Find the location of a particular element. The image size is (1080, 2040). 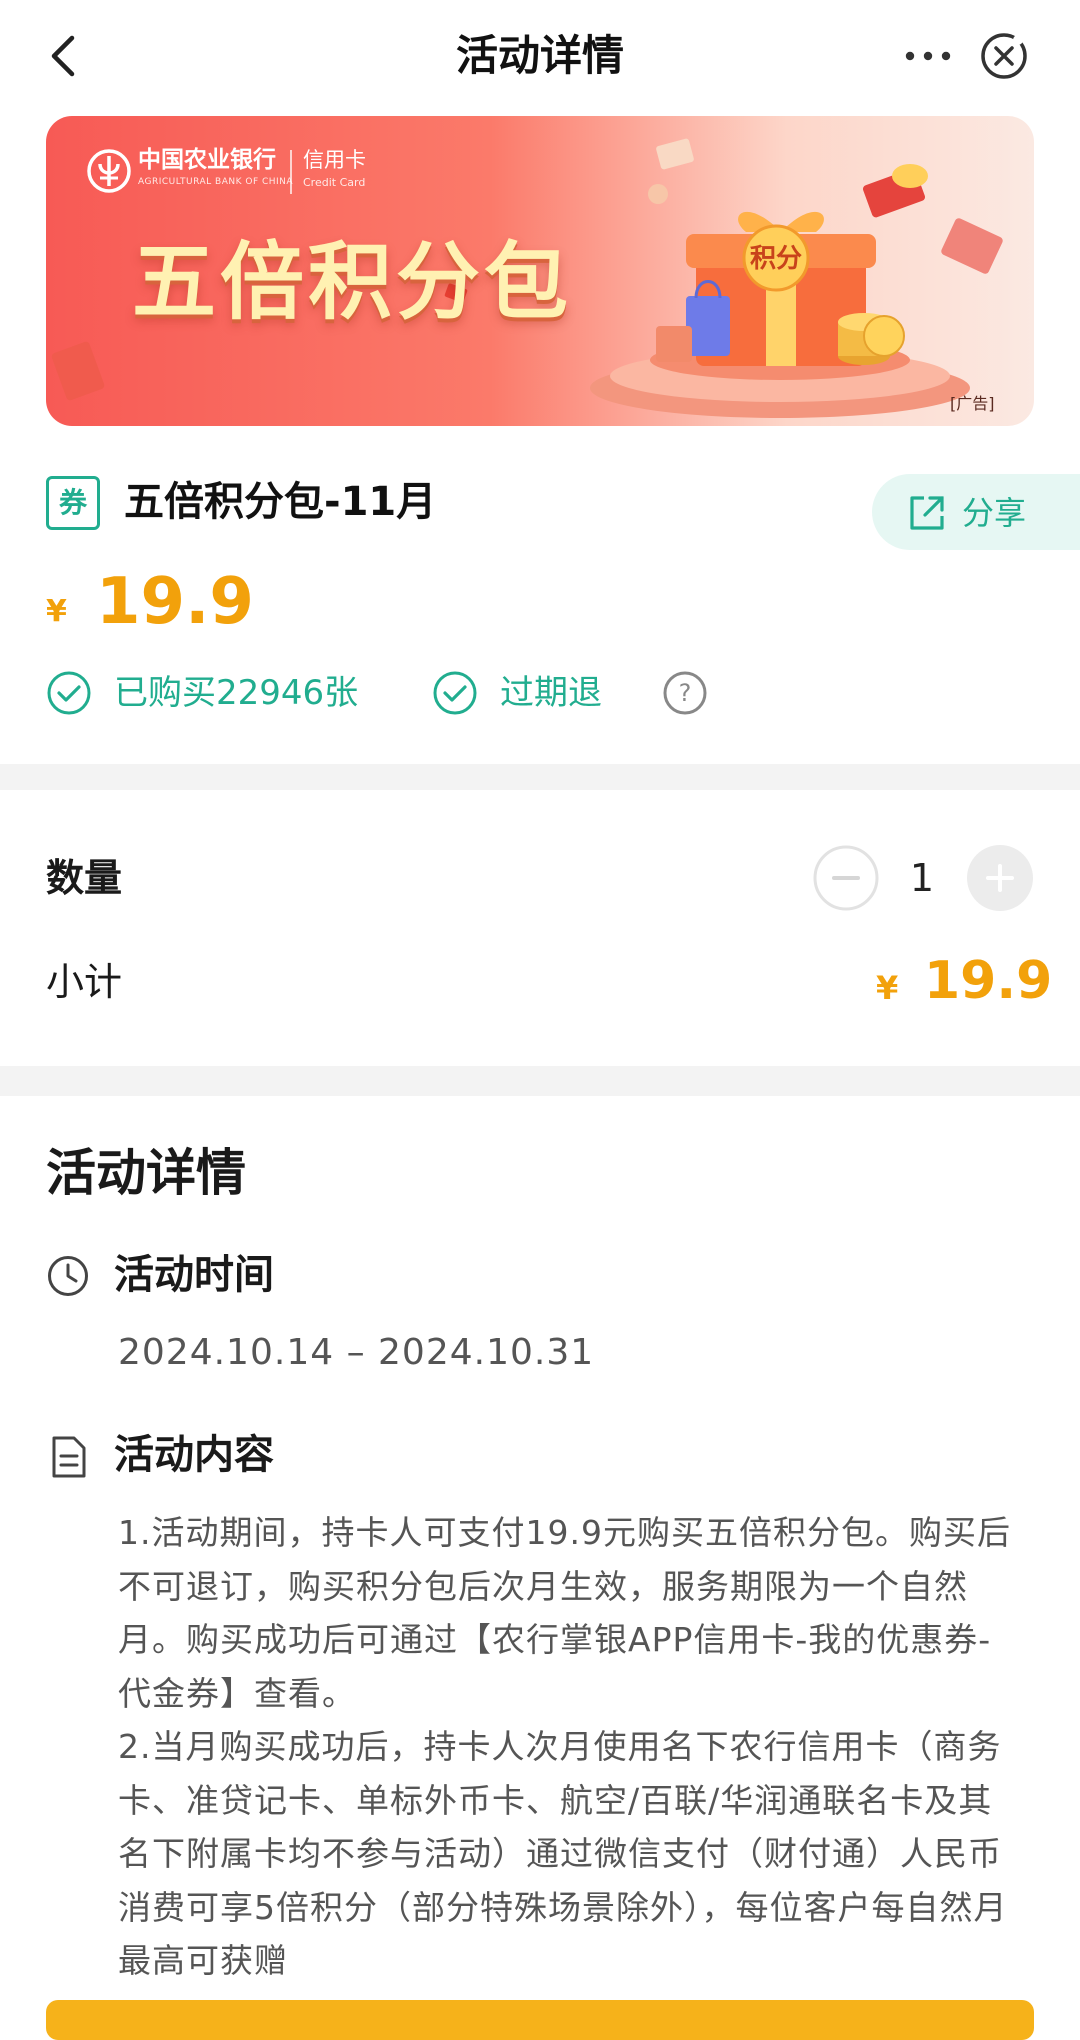

divider is located at coordinates (291, 172).